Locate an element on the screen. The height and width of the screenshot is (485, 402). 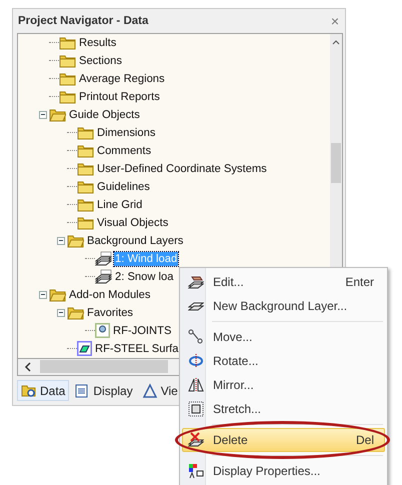
tree-item: Average Regions is located at coordinates (122, 79).